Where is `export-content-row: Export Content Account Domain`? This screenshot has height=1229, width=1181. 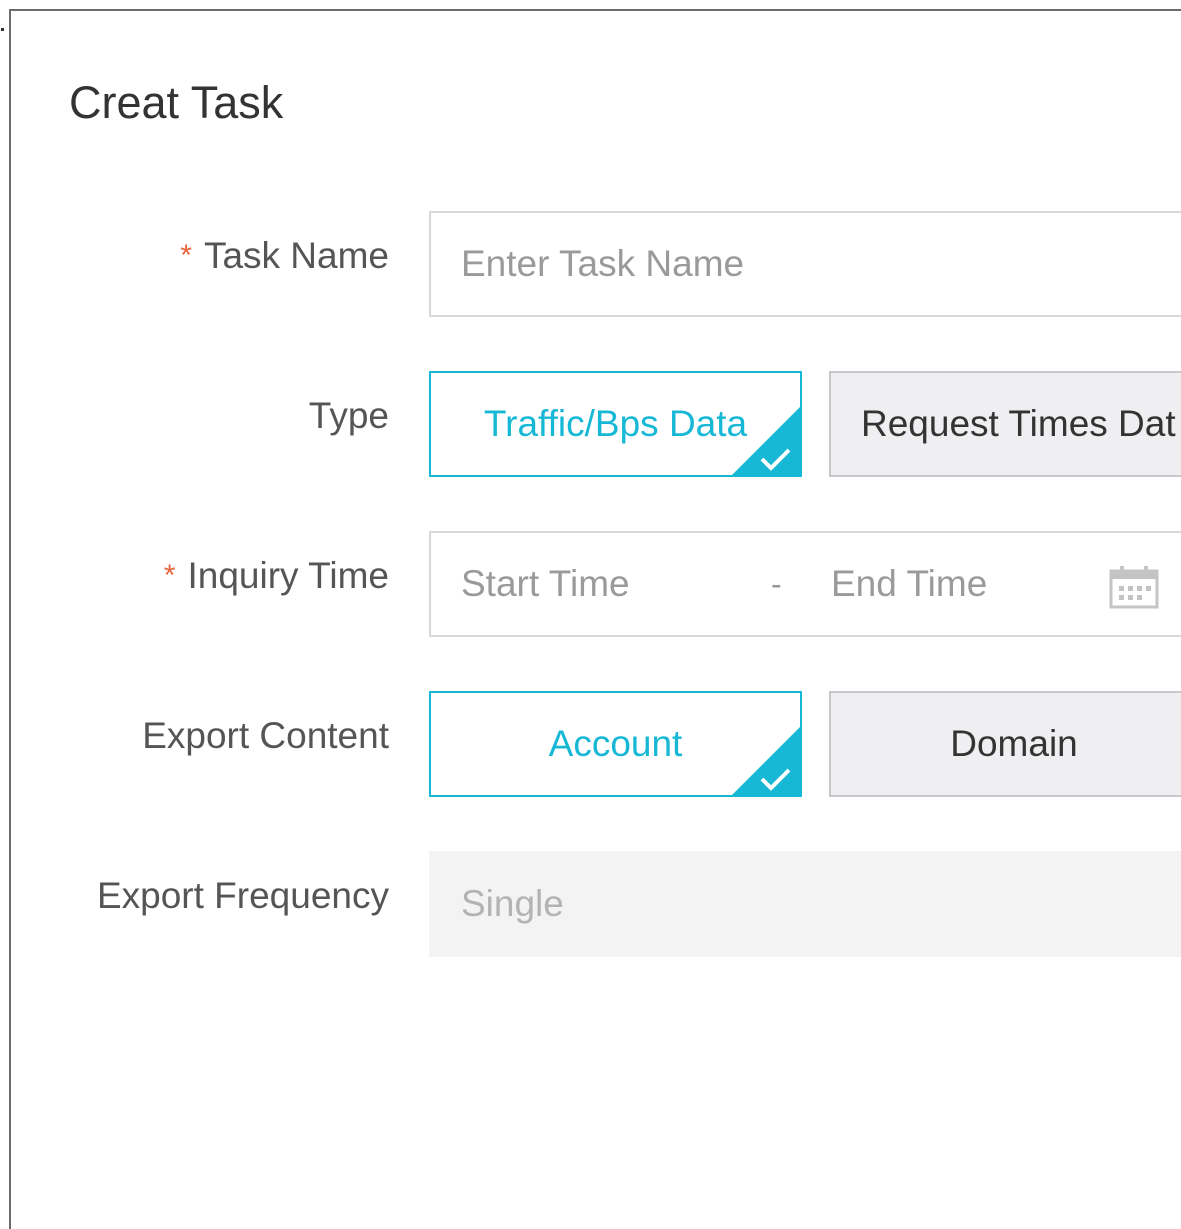
export-content-row: Export Content Account Domain is located at coordinates (596, 744).